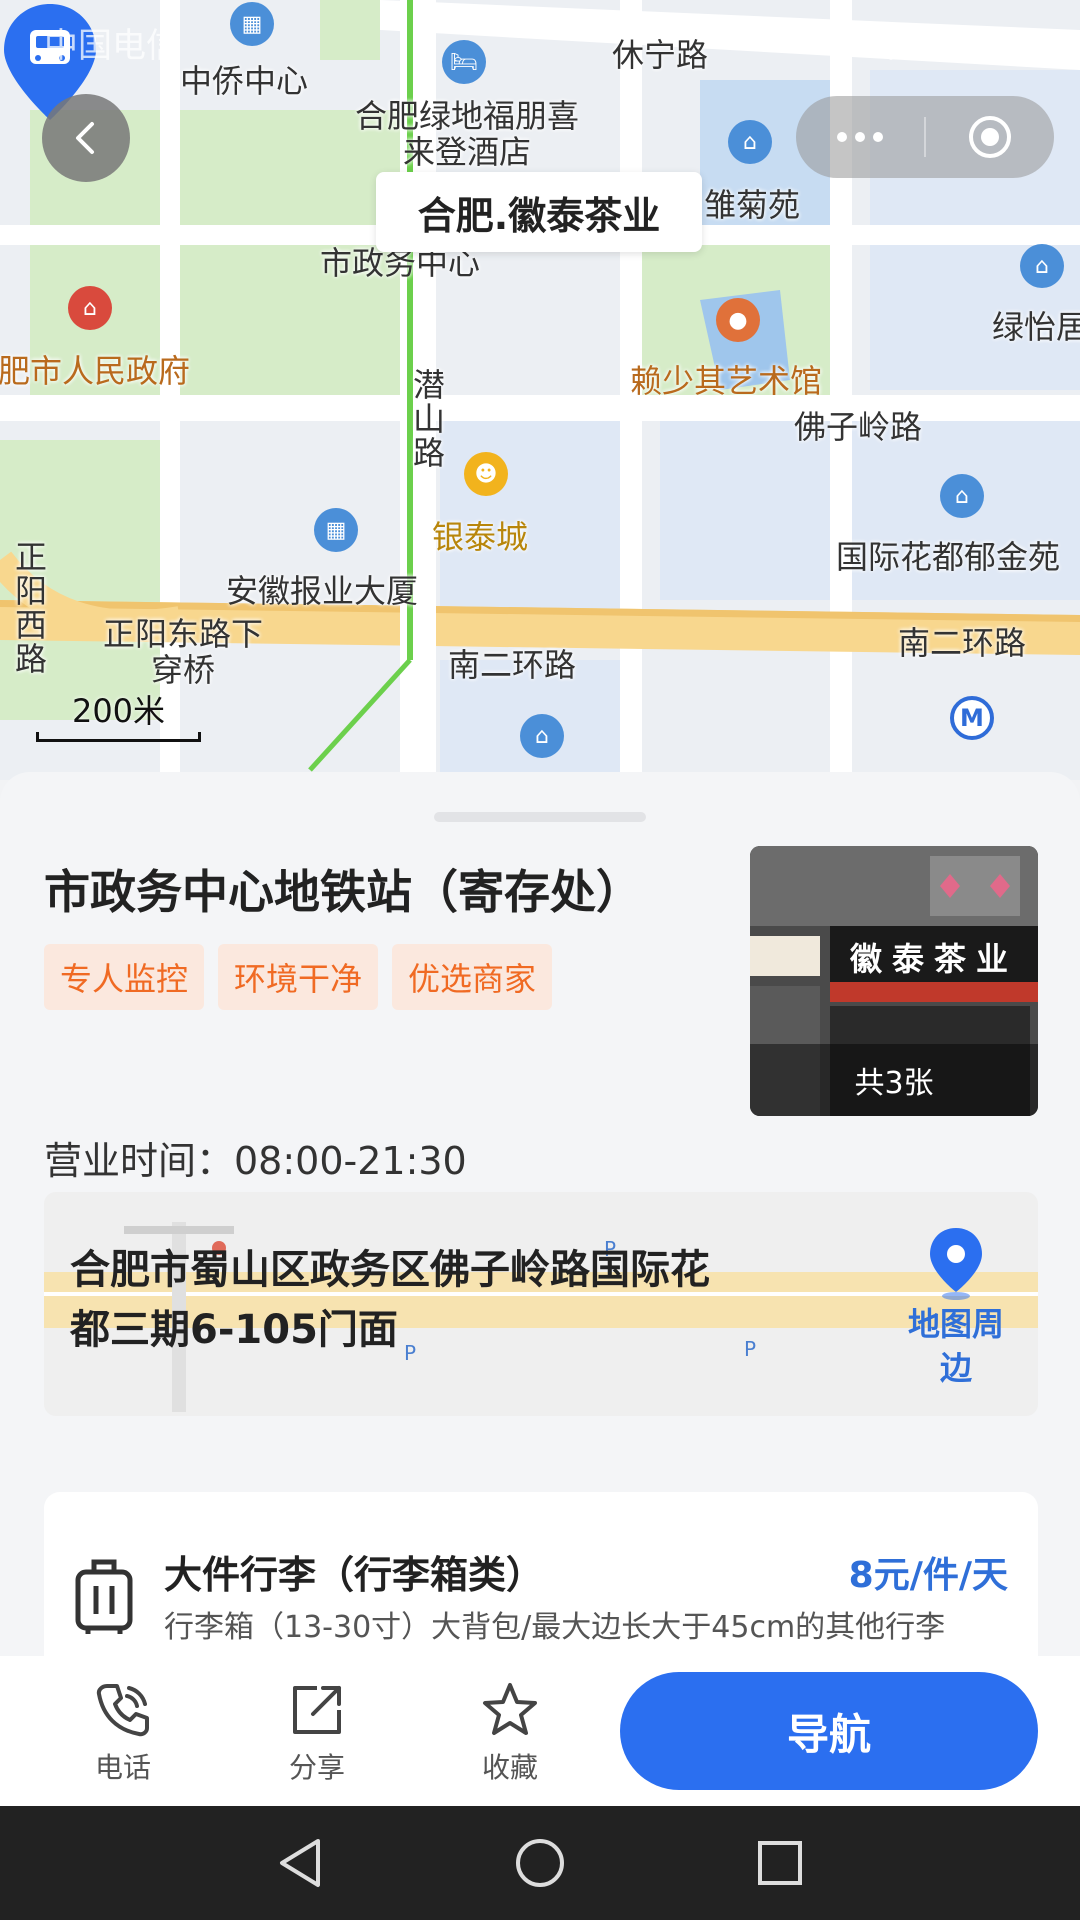 Image resolution: width=1080 pixels, height=1920 pixels. What do you see at coordinates (928, 1575) in the screenshot?
I see `luggage-price: 8元/件/天` at bounding box center [928, 1575].